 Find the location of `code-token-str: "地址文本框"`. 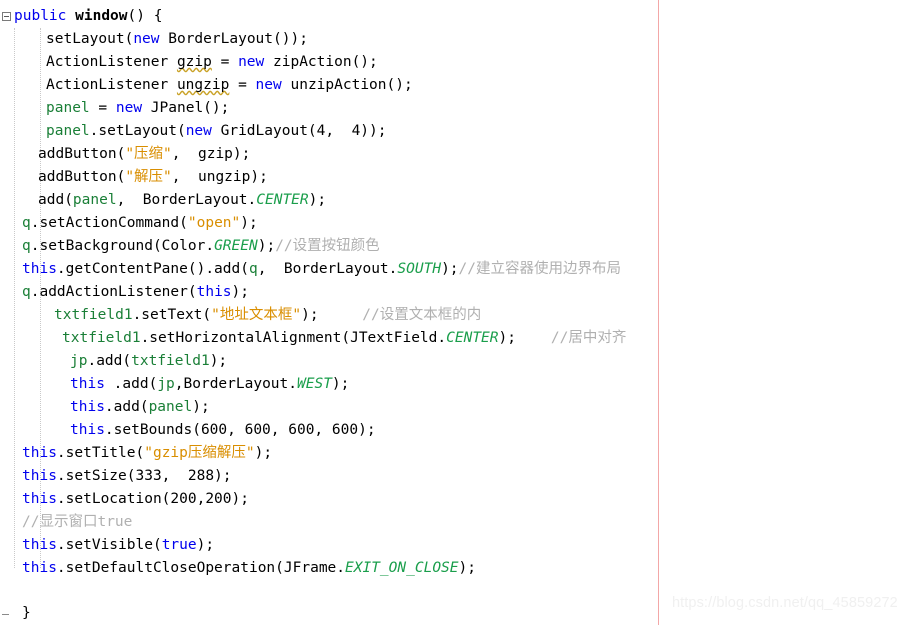

code-token-str: "地址文本框" is located at coordinates (256, 315).